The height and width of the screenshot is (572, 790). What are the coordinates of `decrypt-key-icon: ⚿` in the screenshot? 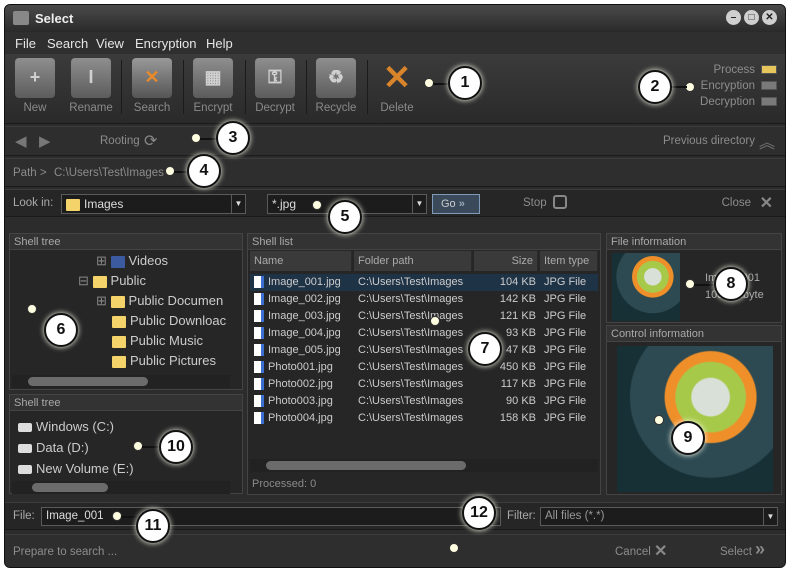 It's located at (275, 78).